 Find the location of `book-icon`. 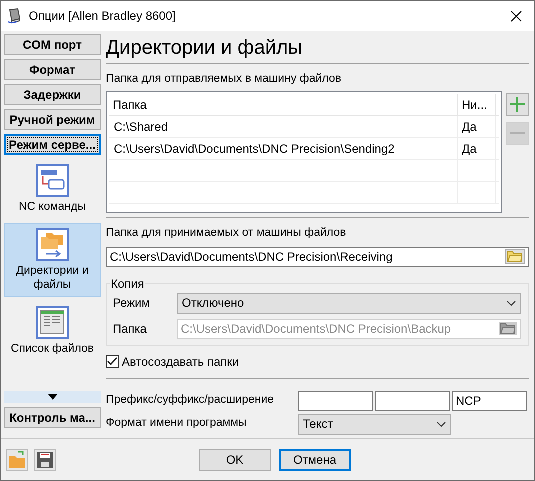

book-icon is located at coordinates (15, 16).